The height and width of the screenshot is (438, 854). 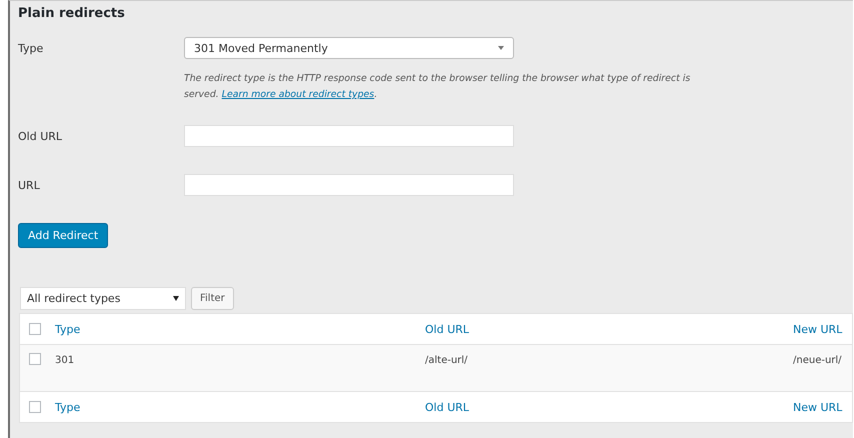 What do you see at coordinates (817, 360) in the screenshot?
I see `table-cell: /neue-url/` at bounding box center [817, 360].